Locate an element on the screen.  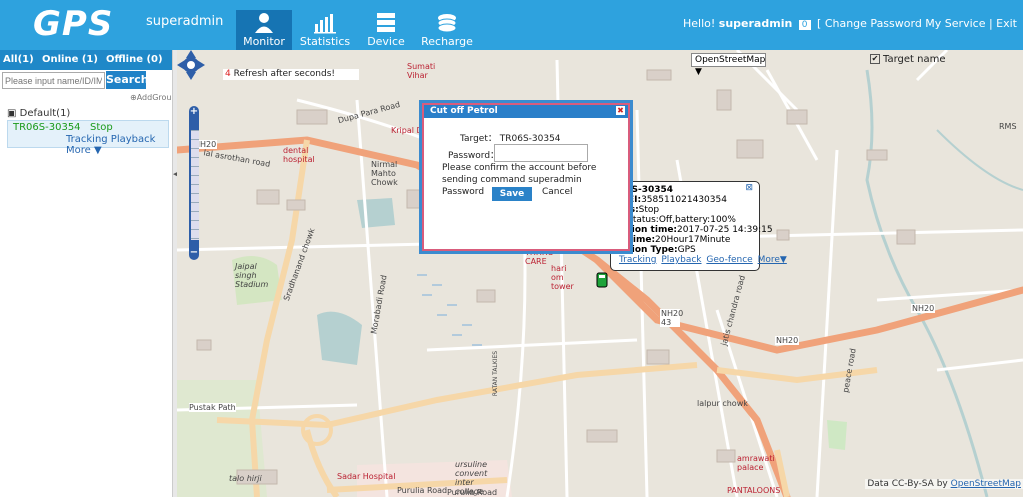
dialog-close-icon: ✖ is located at coordinates (620, 110).